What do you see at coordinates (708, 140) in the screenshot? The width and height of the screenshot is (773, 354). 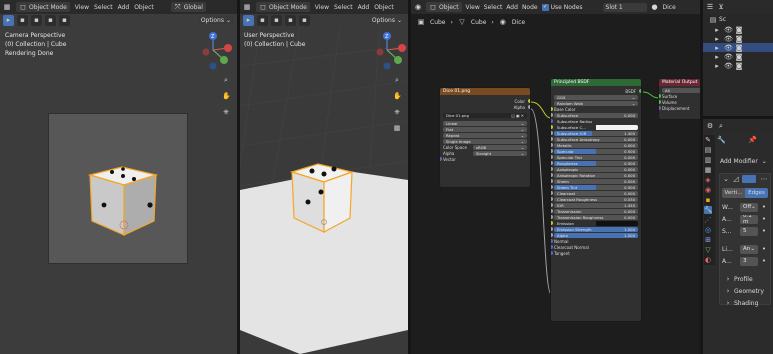 I see `tool-tab-icon: ✎` at bounding box center [708, 140].